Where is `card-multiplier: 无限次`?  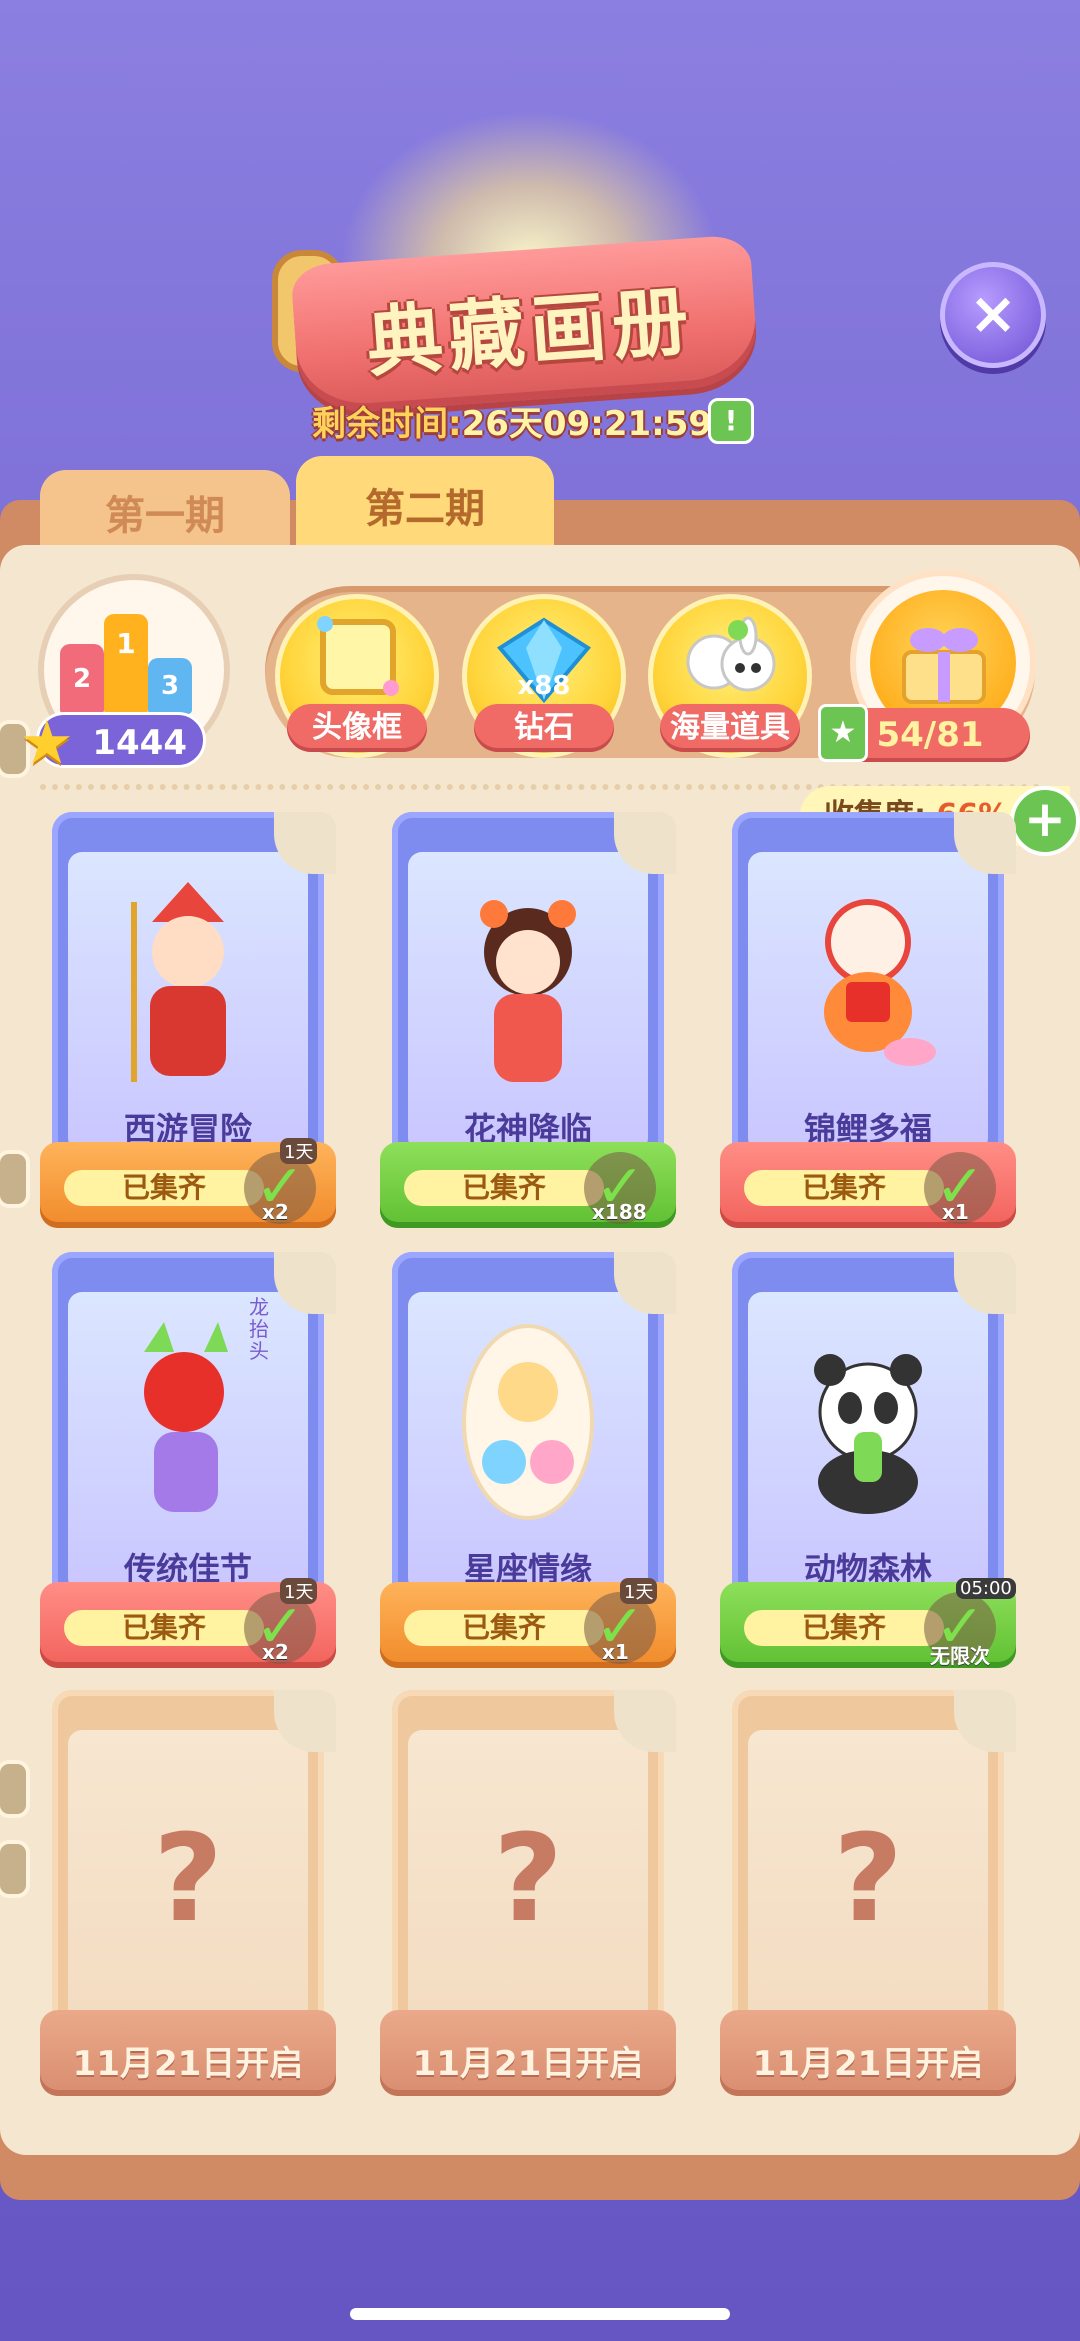
card-multiplier: 无限次 is located at coordinates (960, 1656).